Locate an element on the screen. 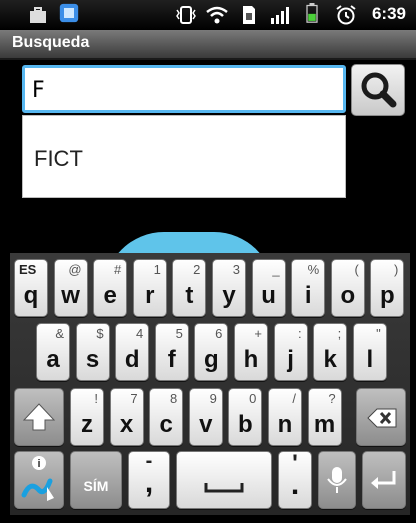 The image size is (416, 523). key-x: 7x is located at coordinates (126, 417).